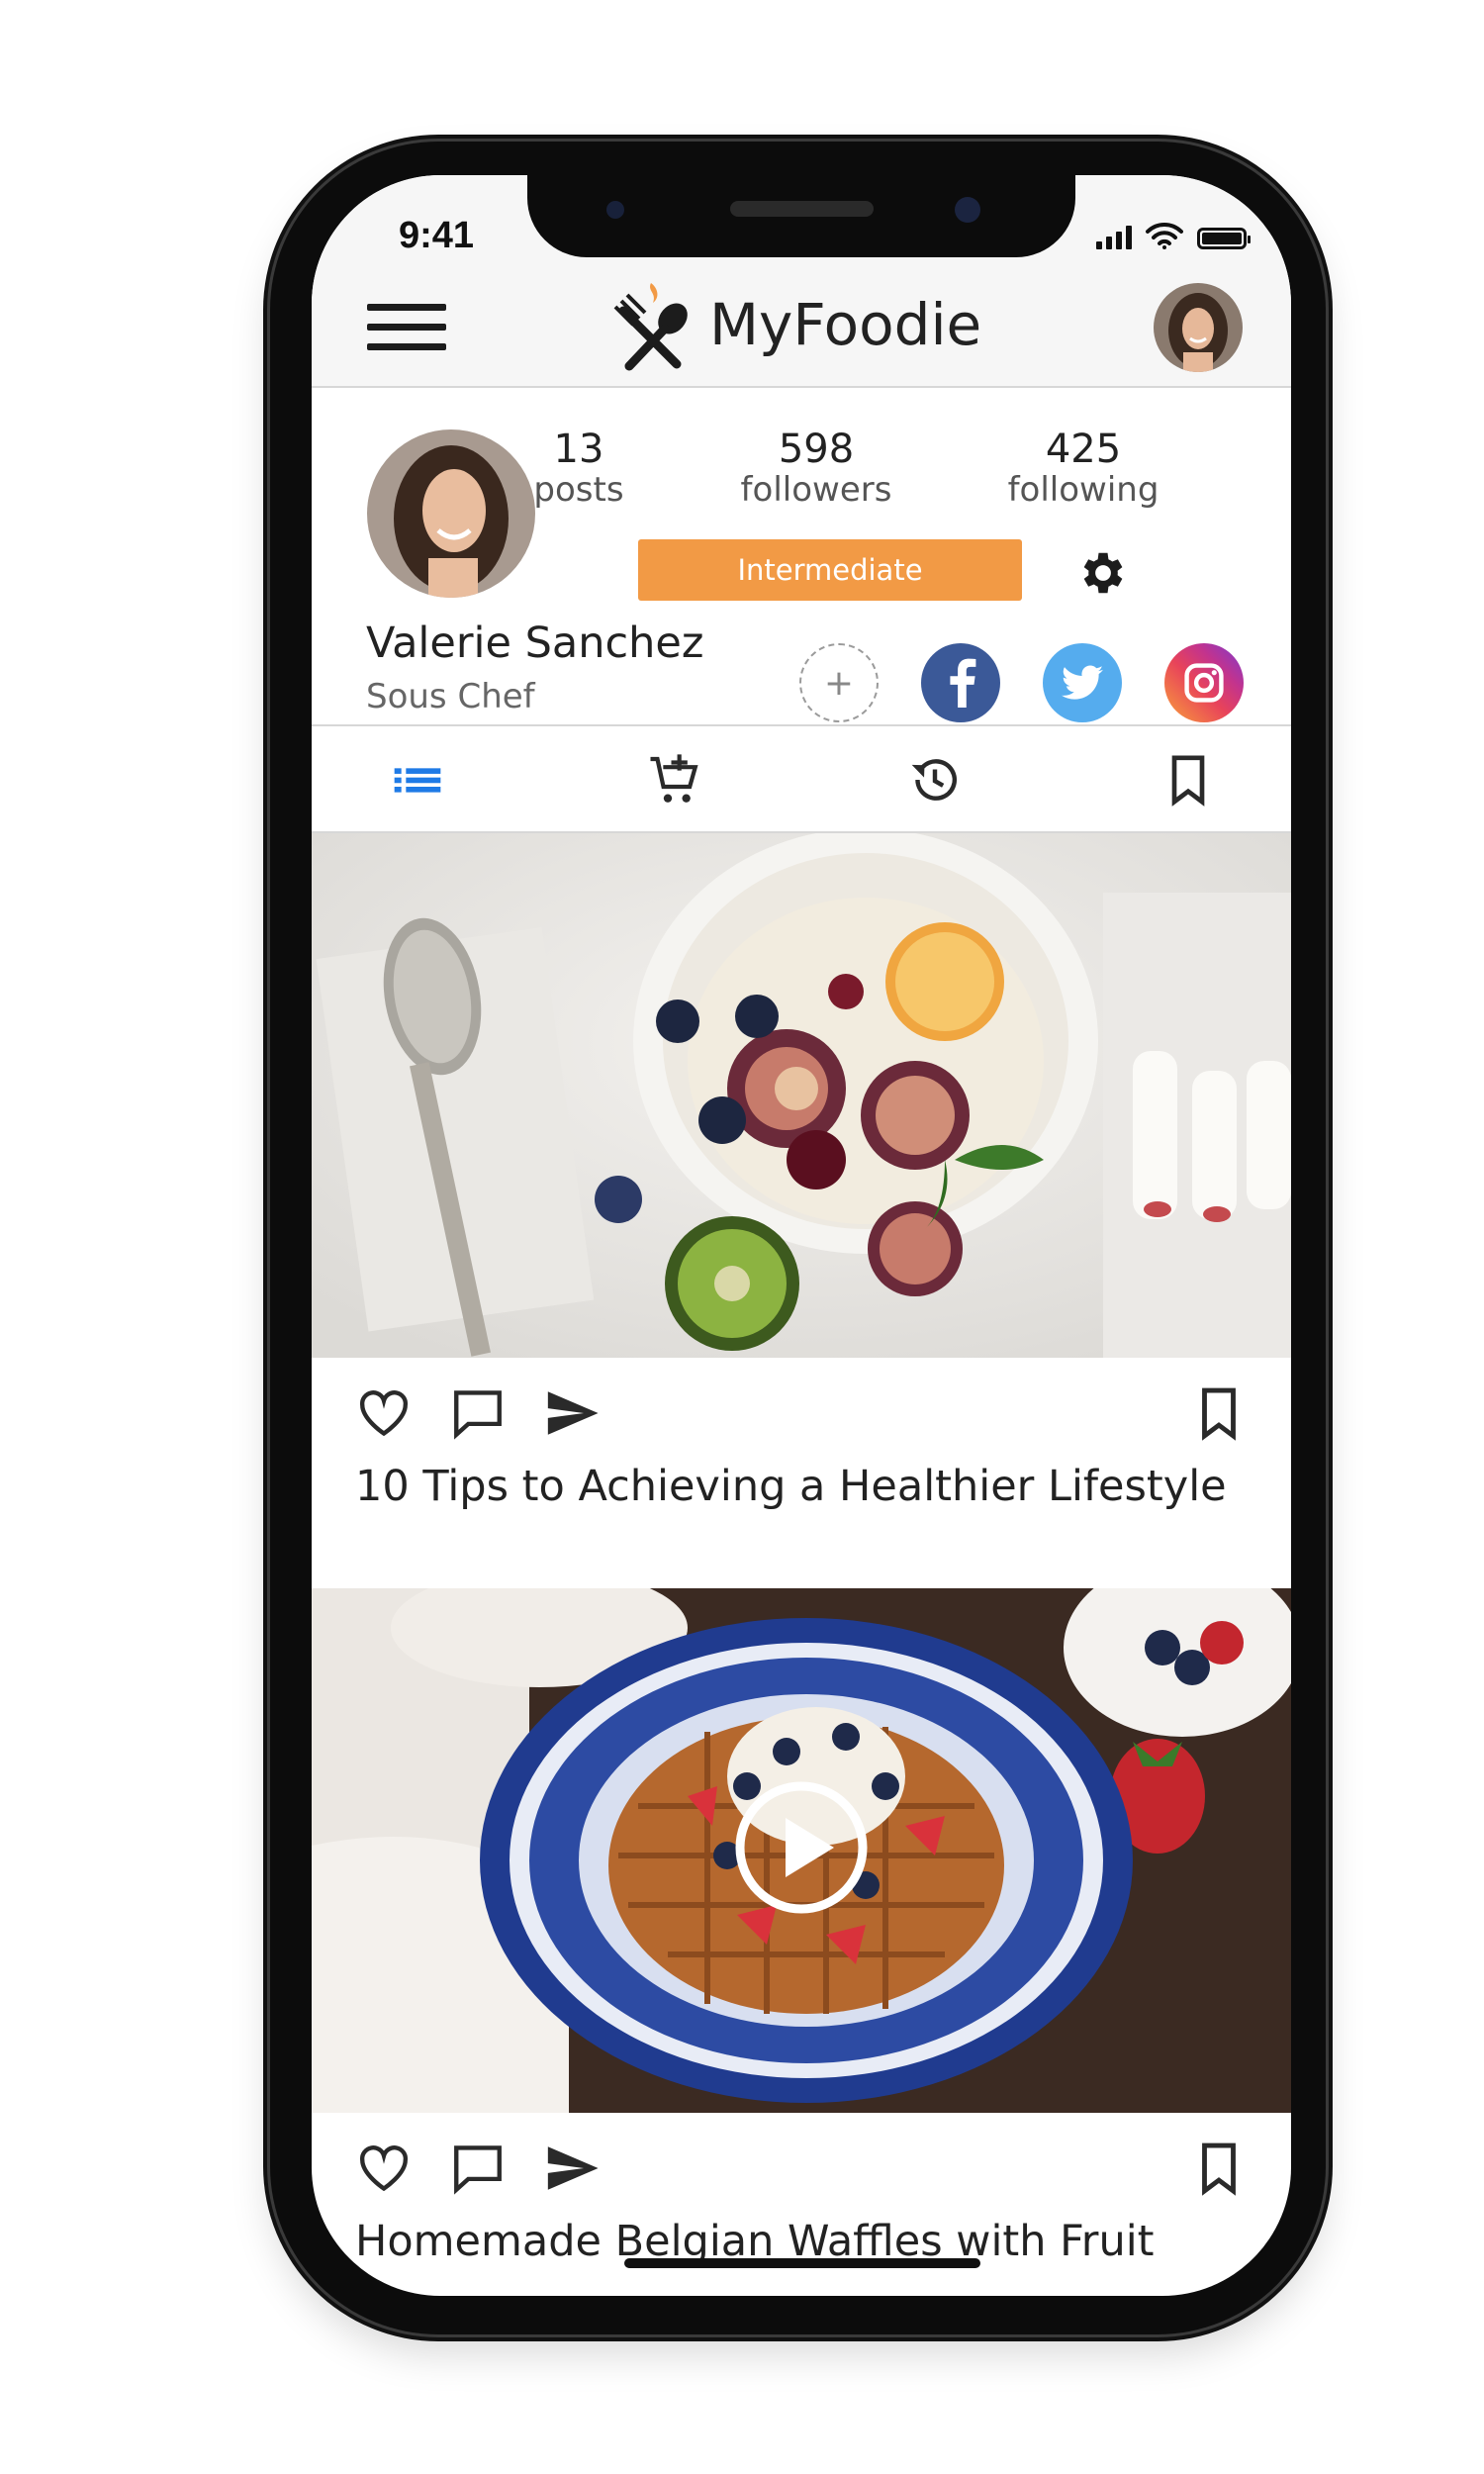 The width and height of the screenshot is (1484, 2474). I want to click on profile-name: Valerie Sanchez, so click(535, 643).